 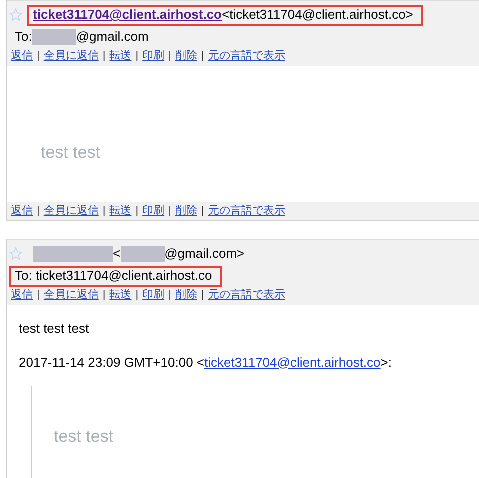 I want to click on sender-link: ticket311704@client.airhost.co, so click(x=127, y=15).